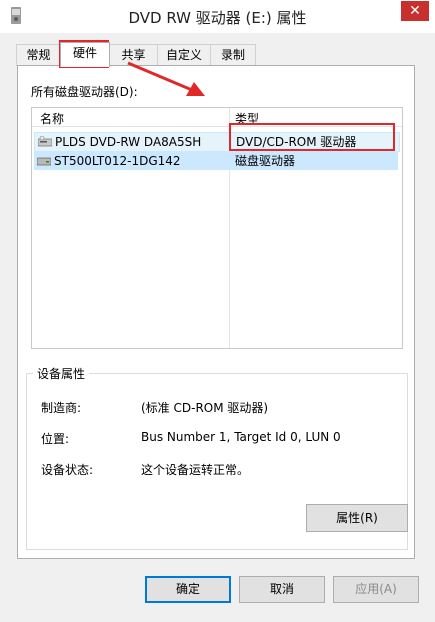 The image size is (435, 622). I want to click on close-icon: ✕, so click(415, 11).